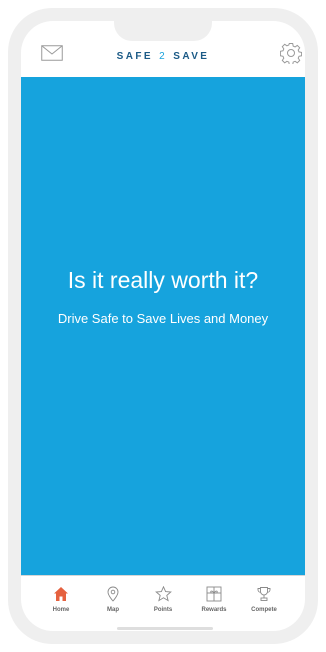 This screenshot has height=652, width=326. Describe the element at coordinates (61, 610) in the screenshot. I see `tab-home-label: Home` at that location.